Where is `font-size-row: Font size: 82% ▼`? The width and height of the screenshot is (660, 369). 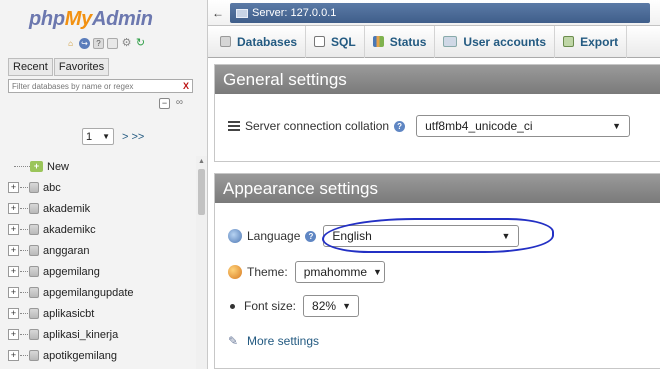 font-size-row: Font size: 82% ▼ is located at coordinates (294, 306).